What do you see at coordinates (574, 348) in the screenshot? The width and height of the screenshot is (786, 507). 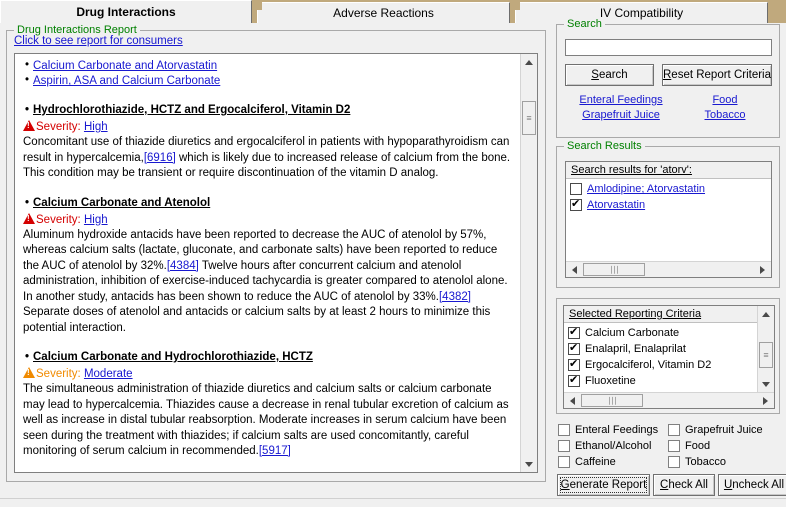 I see `checkbox-enalapril` at bounding box center [574, 348].